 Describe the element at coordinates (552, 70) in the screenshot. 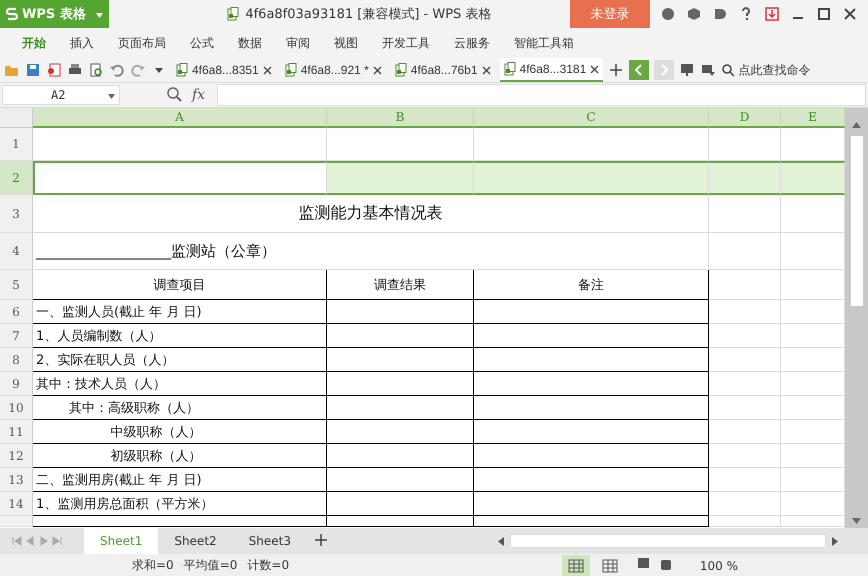

I see `document-tab: 4f6a8...3181` at that location.